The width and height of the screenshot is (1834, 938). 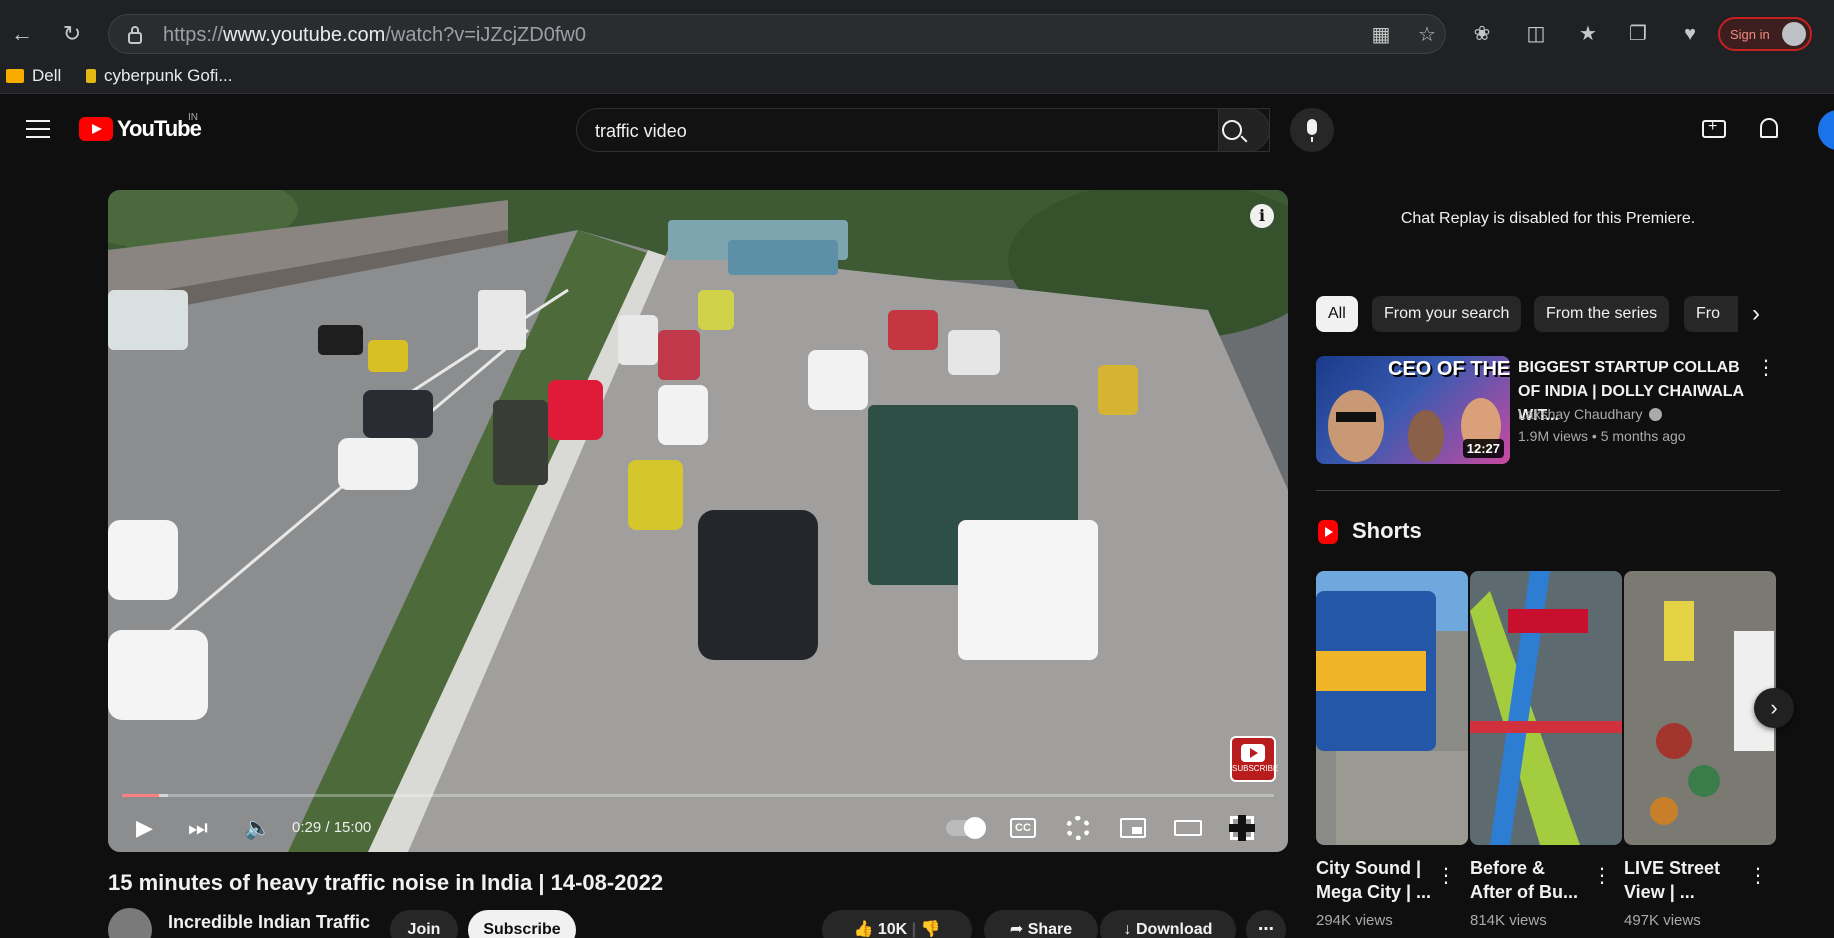 I want to click on browser-essentials-icon: ♥, so click(x=1690, y=34).